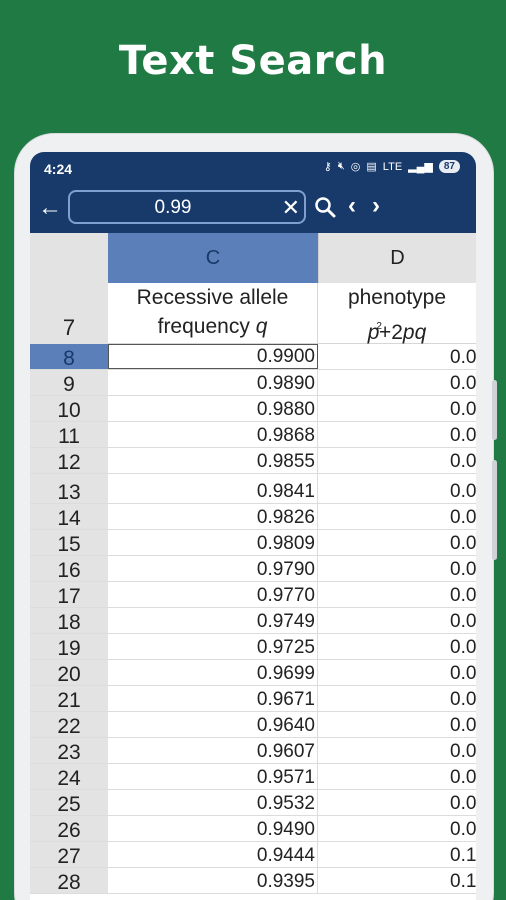 This screenshot has width=506, height=900. I want to click on row-number: 13, so click(69, 489).